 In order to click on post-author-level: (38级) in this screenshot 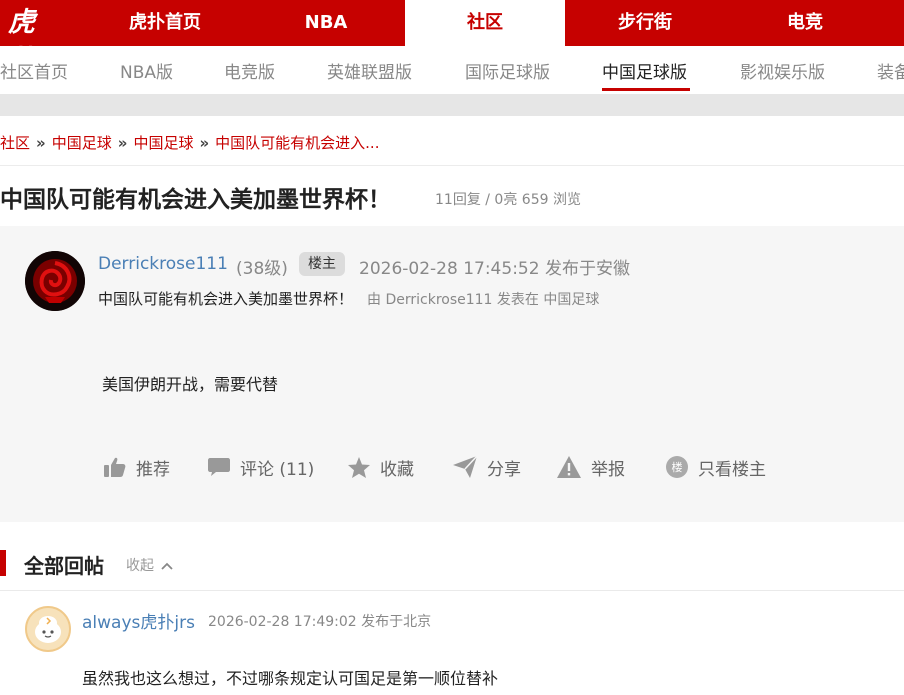, I will do `click(262, 269)`.